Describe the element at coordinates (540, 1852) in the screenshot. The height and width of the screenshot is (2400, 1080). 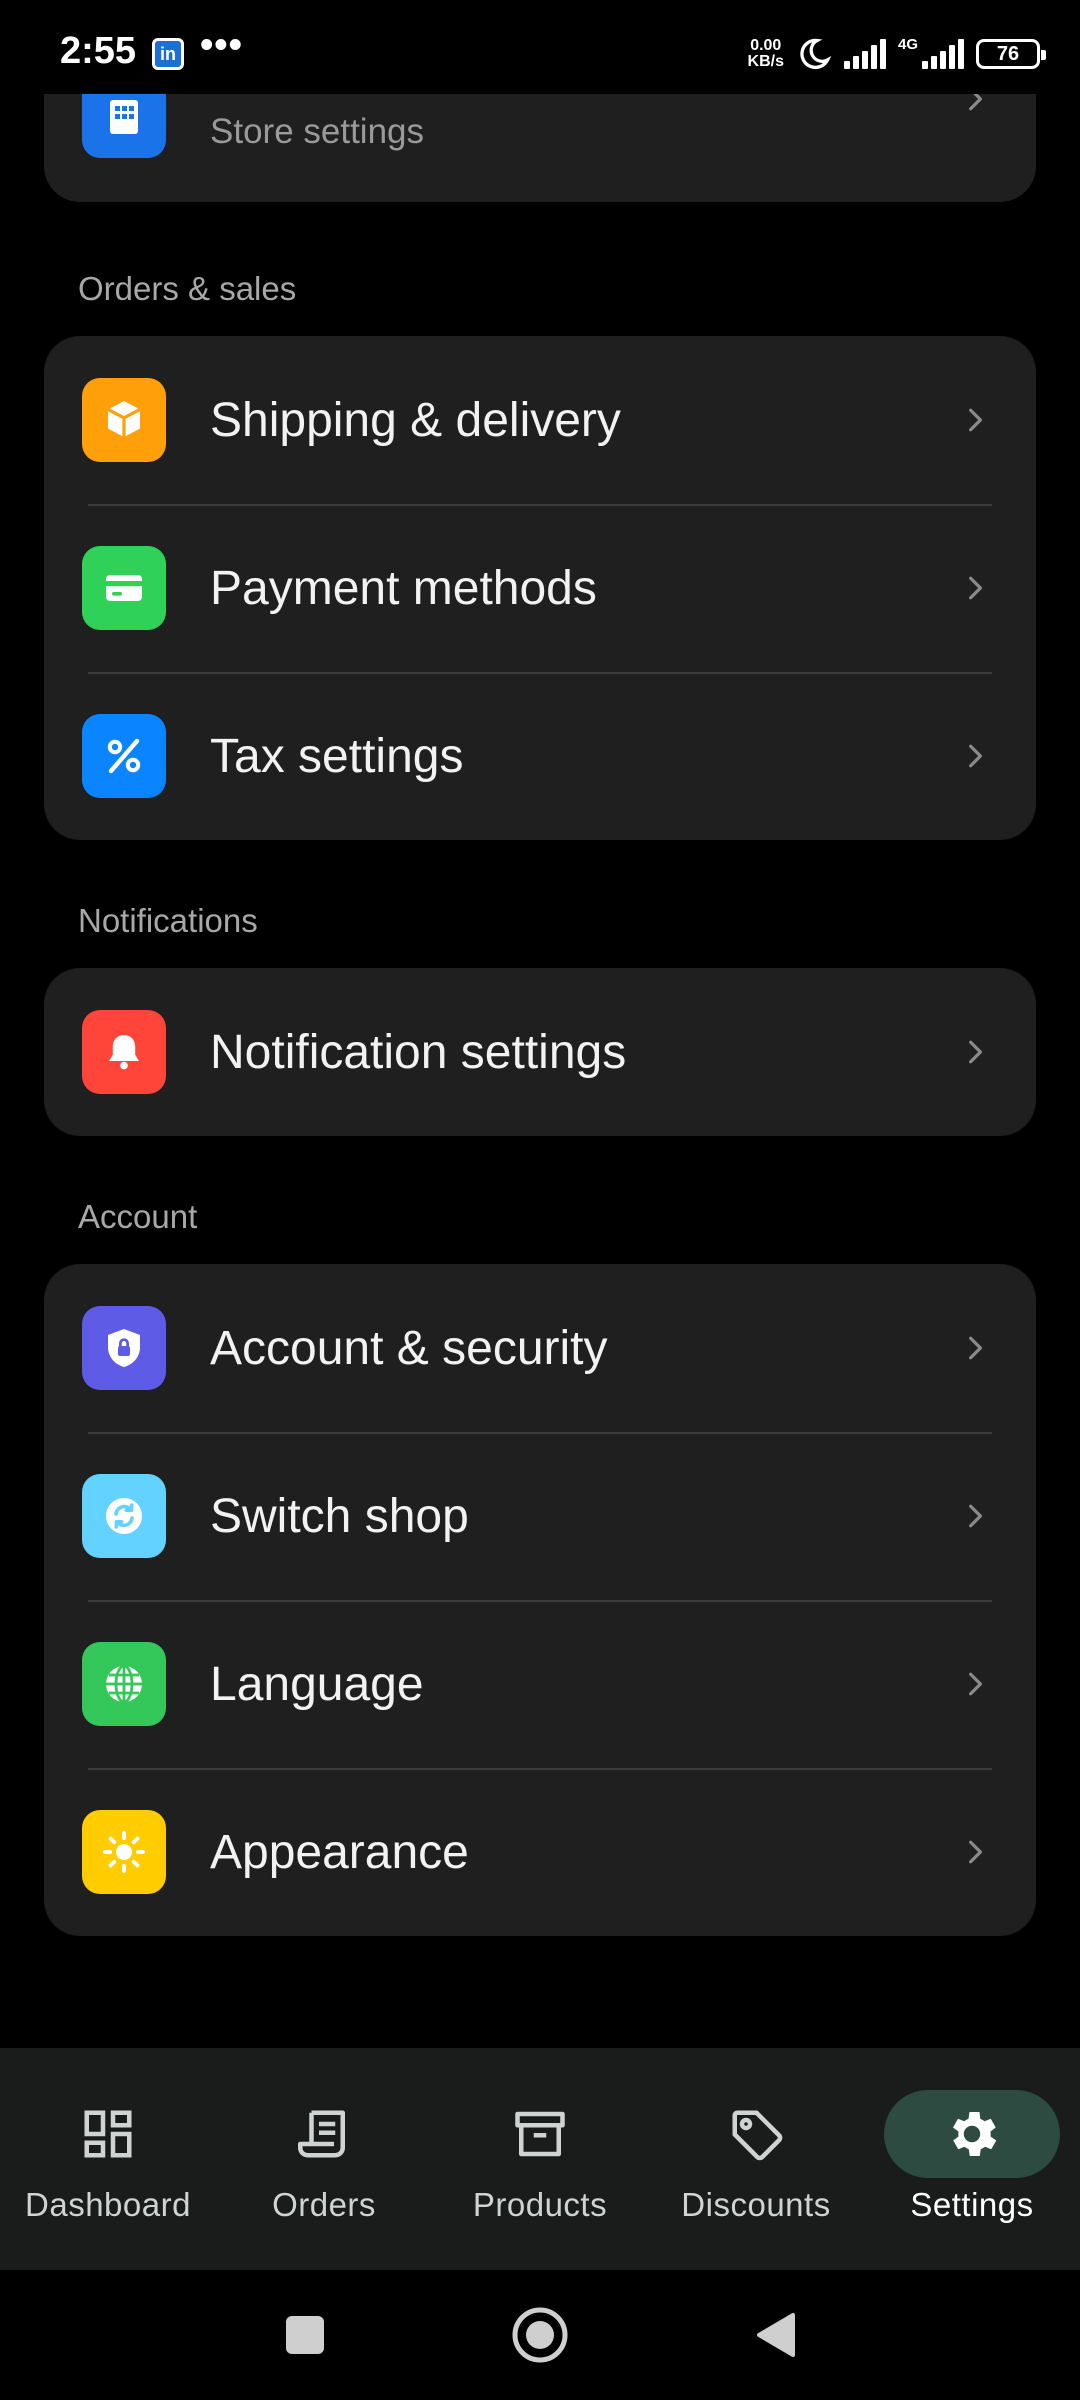
I see `settings-row-appearance: Appearance` at that location.